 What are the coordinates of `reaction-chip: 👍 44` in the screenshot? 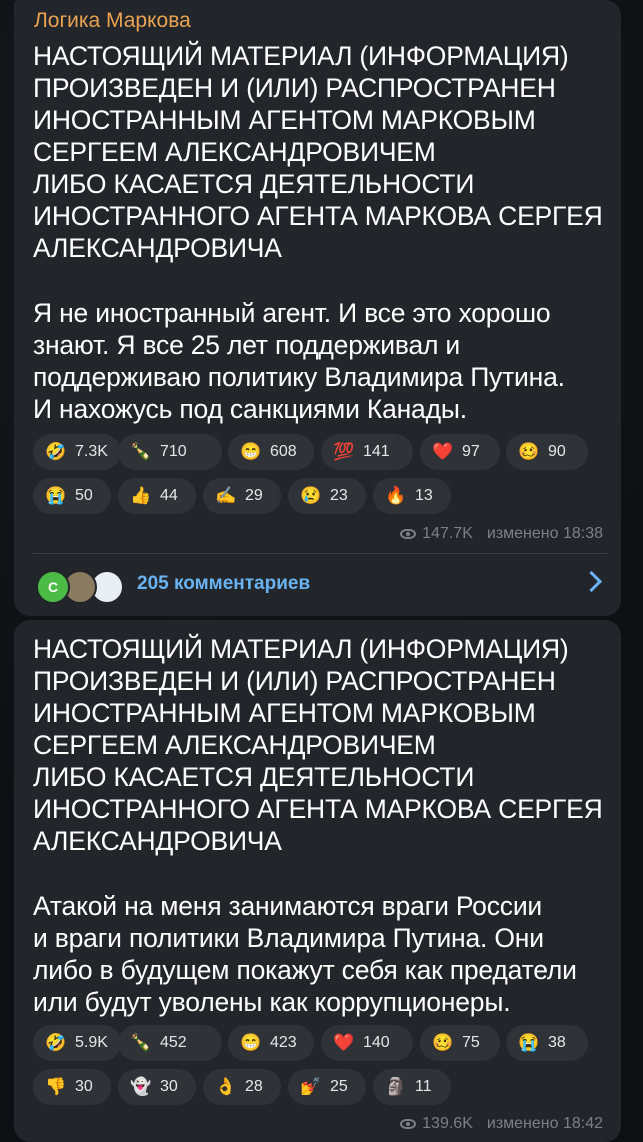 It's located at (157, 496).